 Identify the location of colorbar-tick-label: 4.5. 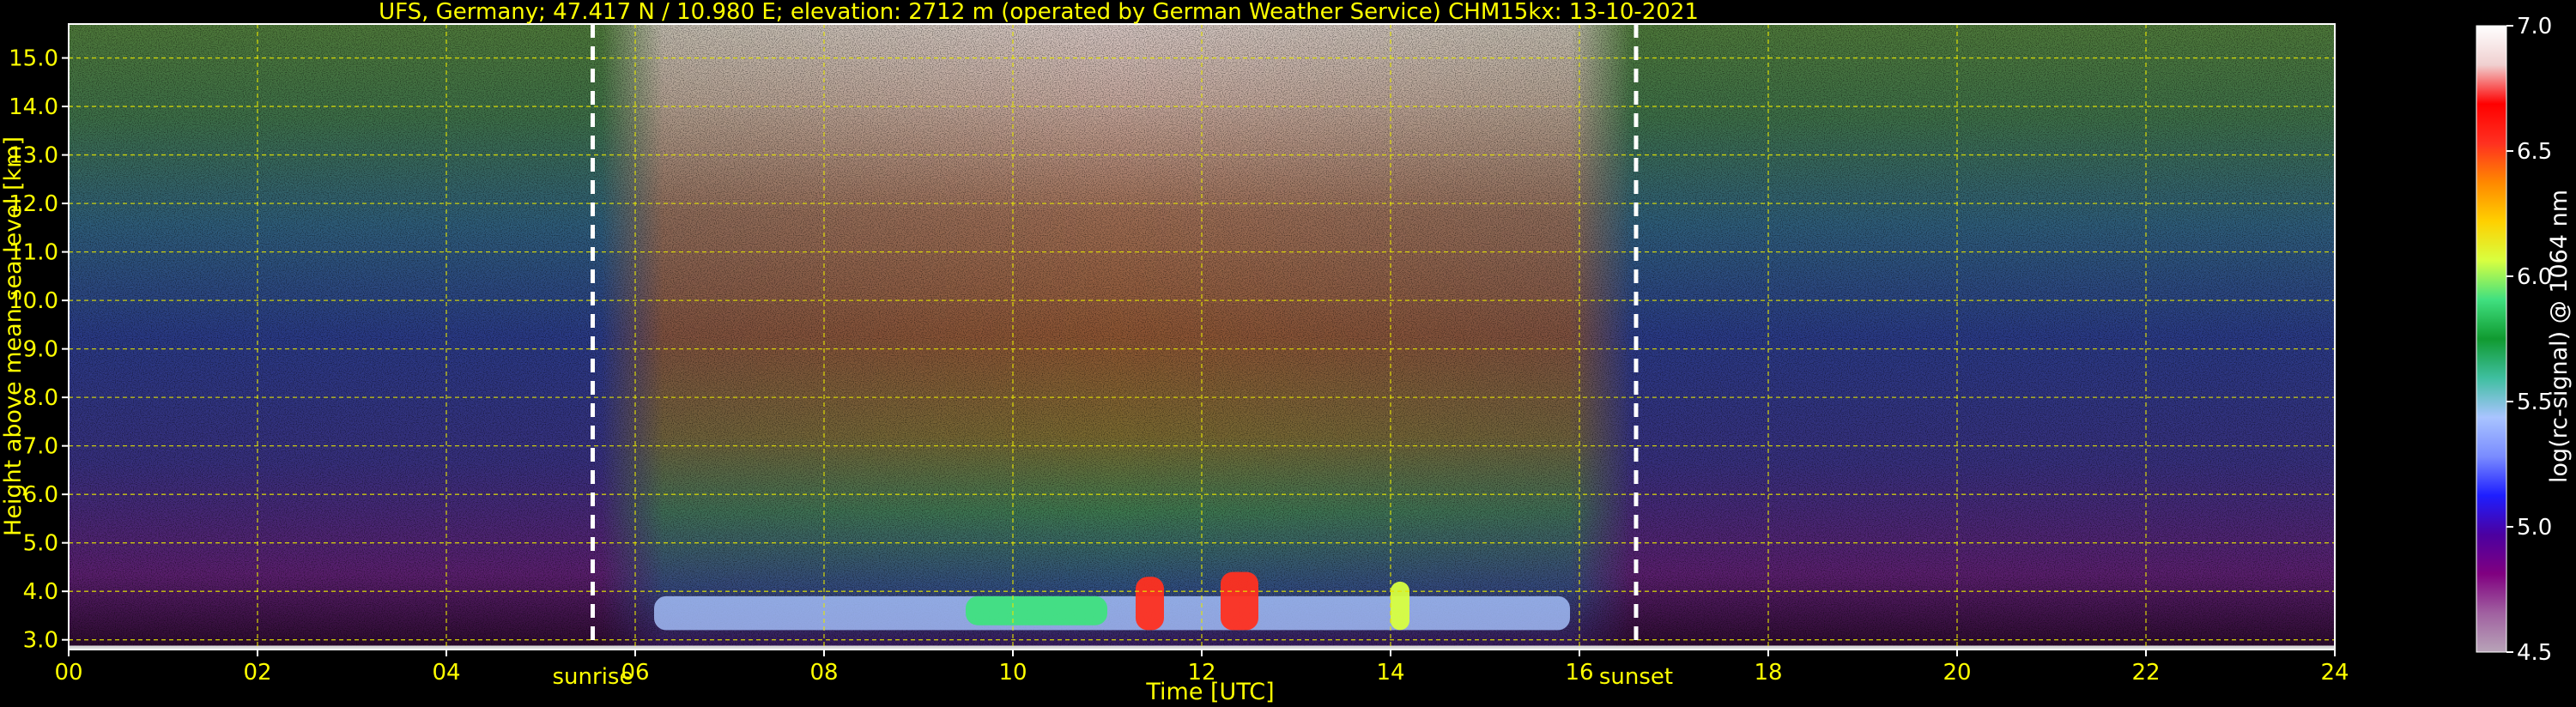
(2534, 653).